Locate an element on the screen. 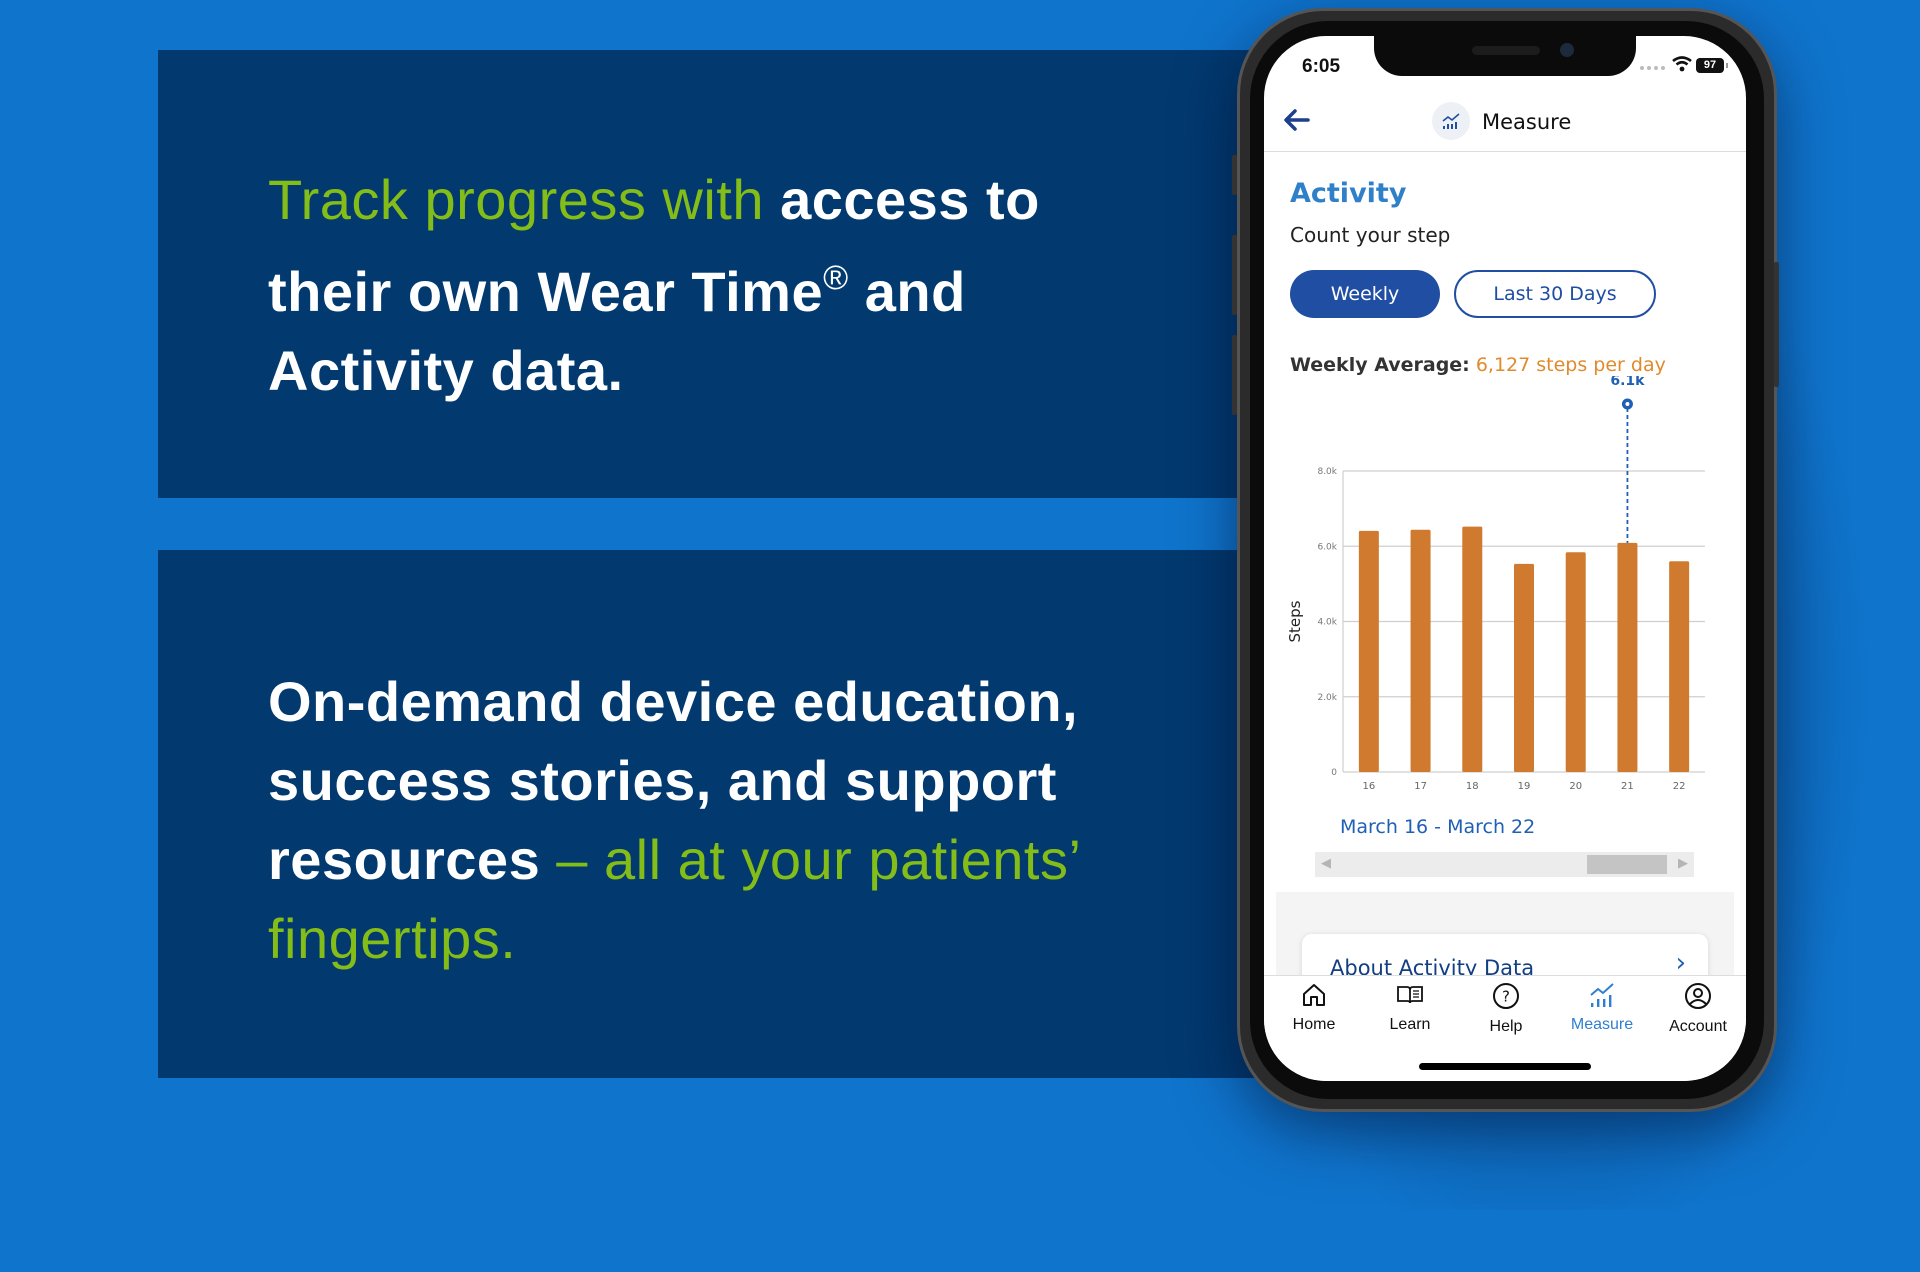 Image resolution: width=1920 pixels, height=1272 pixels. steps-bar-chart: 0 2.0k 4.0k 6.0k 8.0k Steps 16 17 18 19 20 21 22 6.1k is located at coordinates (1495, 584).